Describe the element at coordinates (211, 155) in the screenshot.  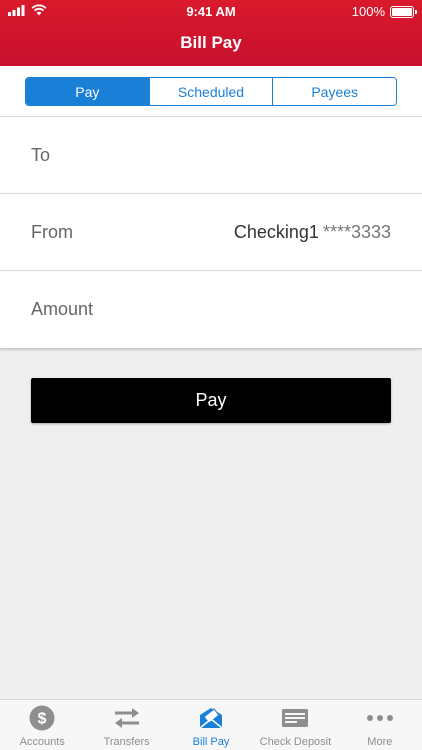
I see `to-row: To` at that location.